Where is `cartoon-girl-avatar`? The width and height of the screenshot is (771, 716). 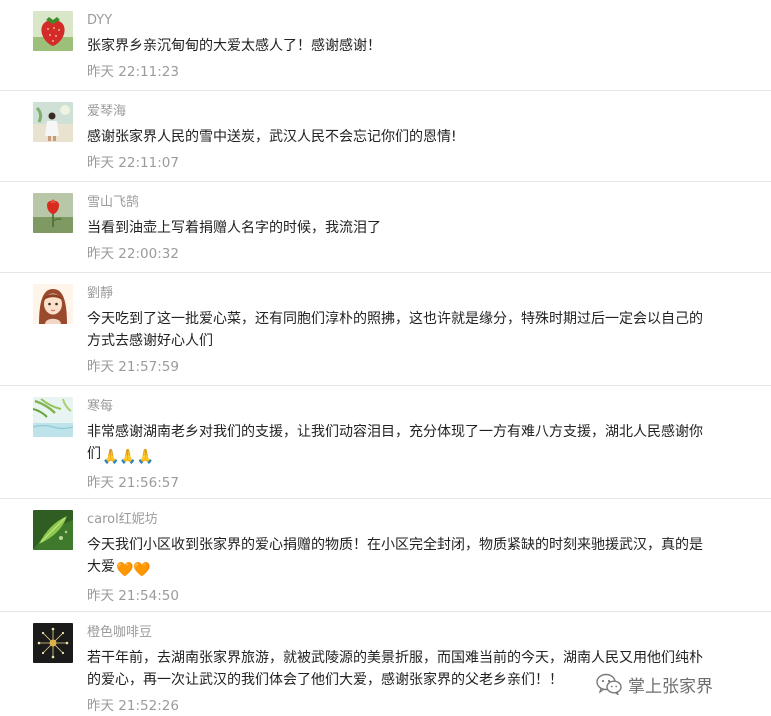
cartoon-girl-avatar is located at coordinates (53, 304).